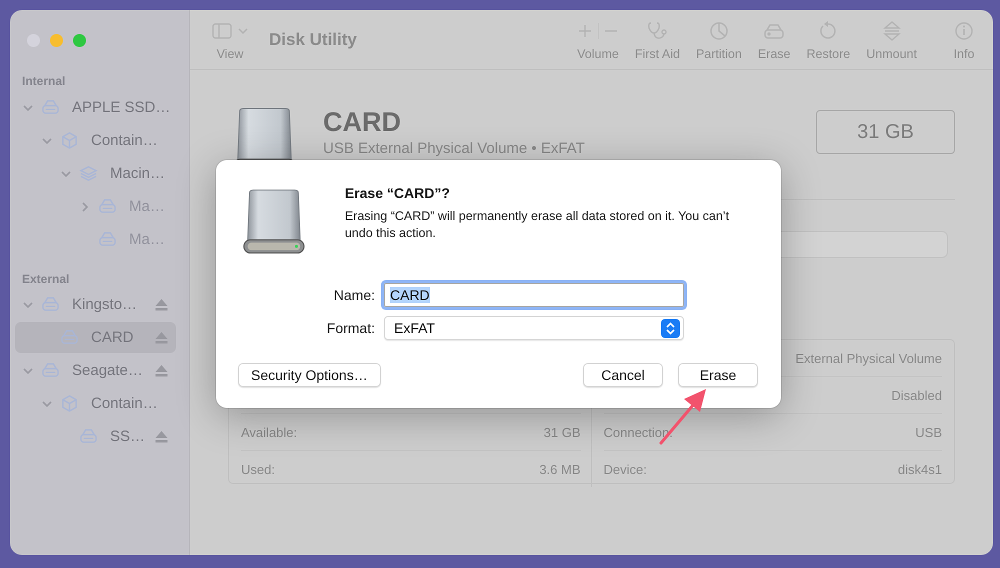  I want to click on info-icon, so click(964, 31).